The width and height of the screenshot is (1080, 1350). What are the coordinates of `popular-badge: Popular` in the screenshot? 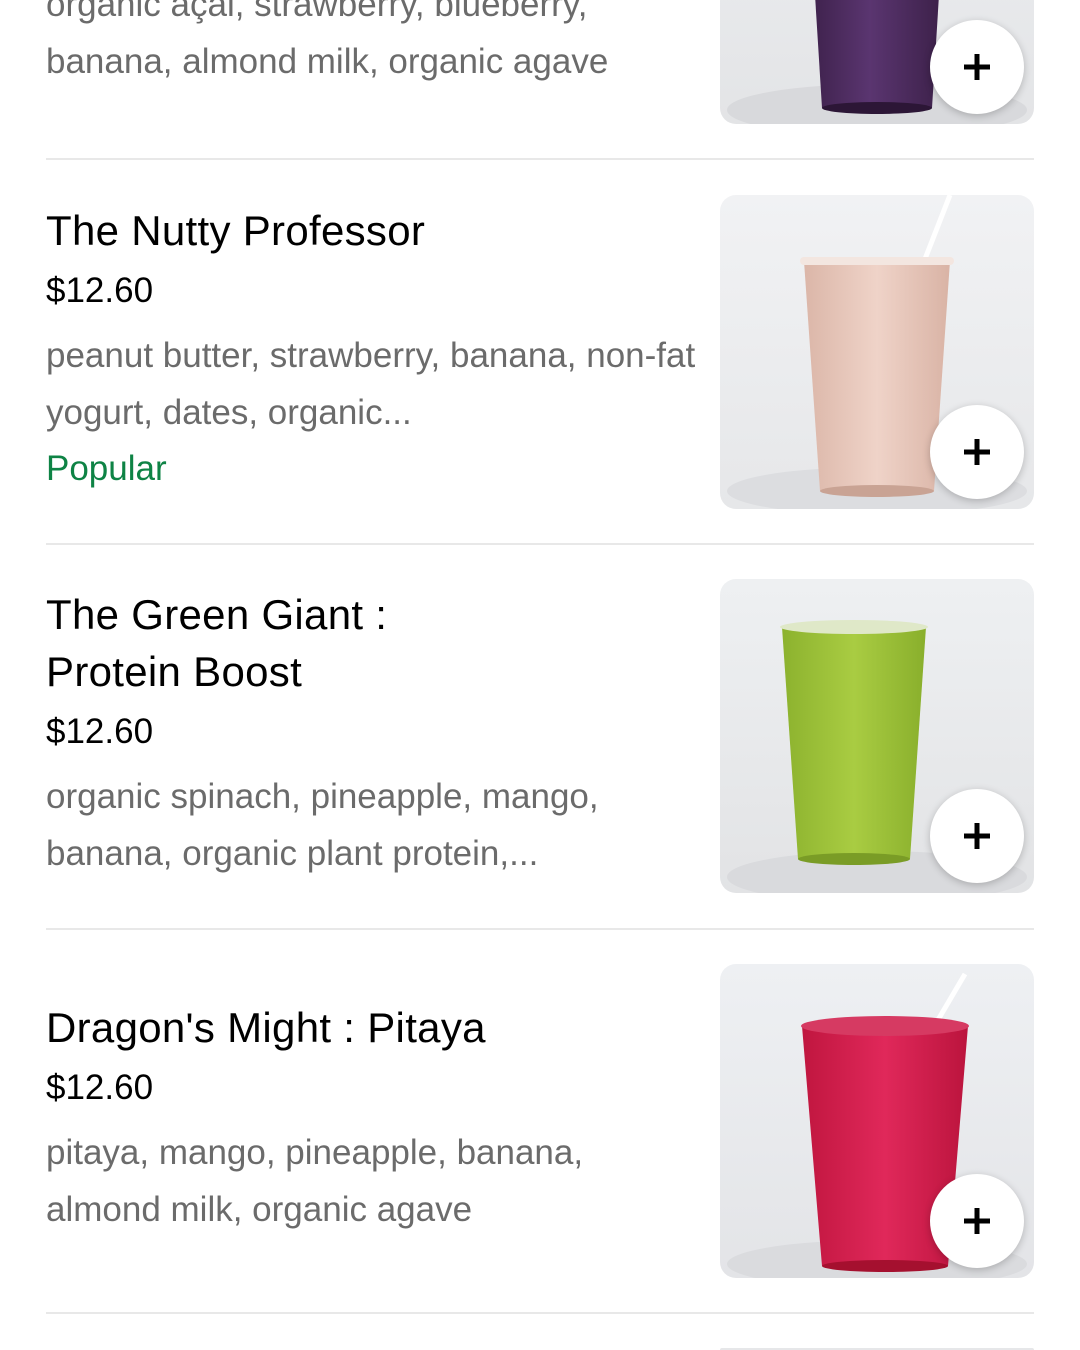 It's located at (106, 468).